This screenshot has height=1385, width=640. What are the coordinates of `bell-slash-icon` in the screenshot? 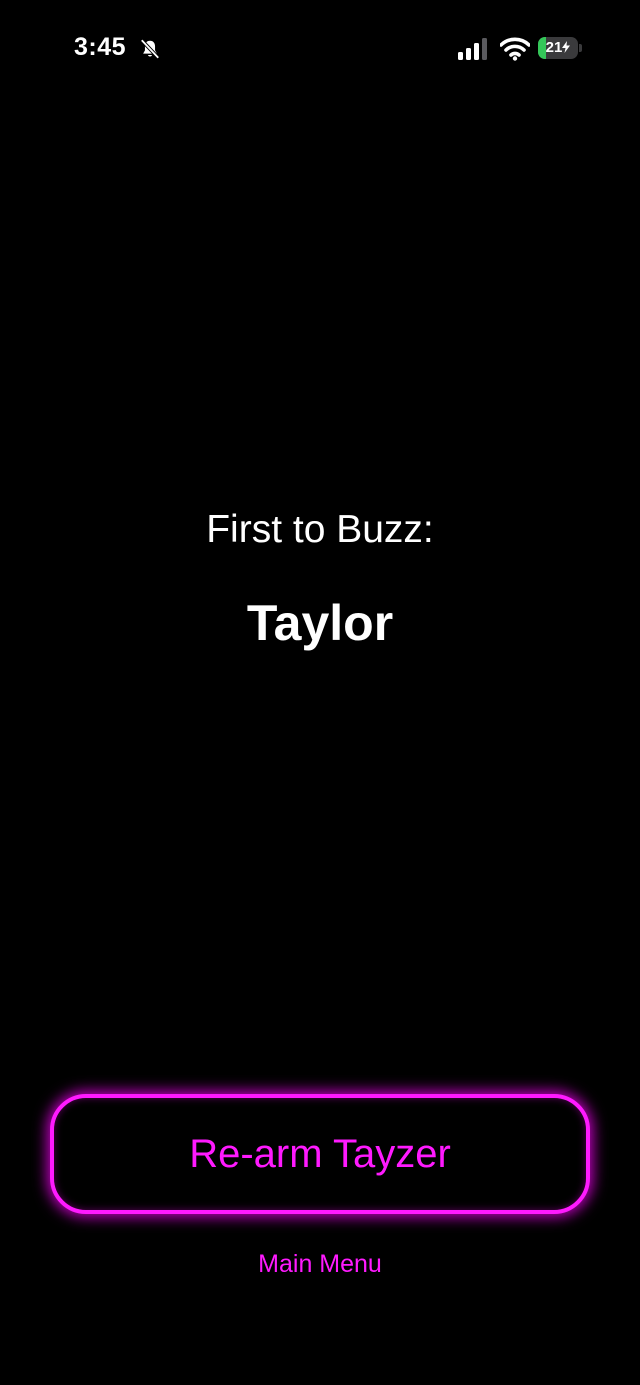 It's located at (150, 49).